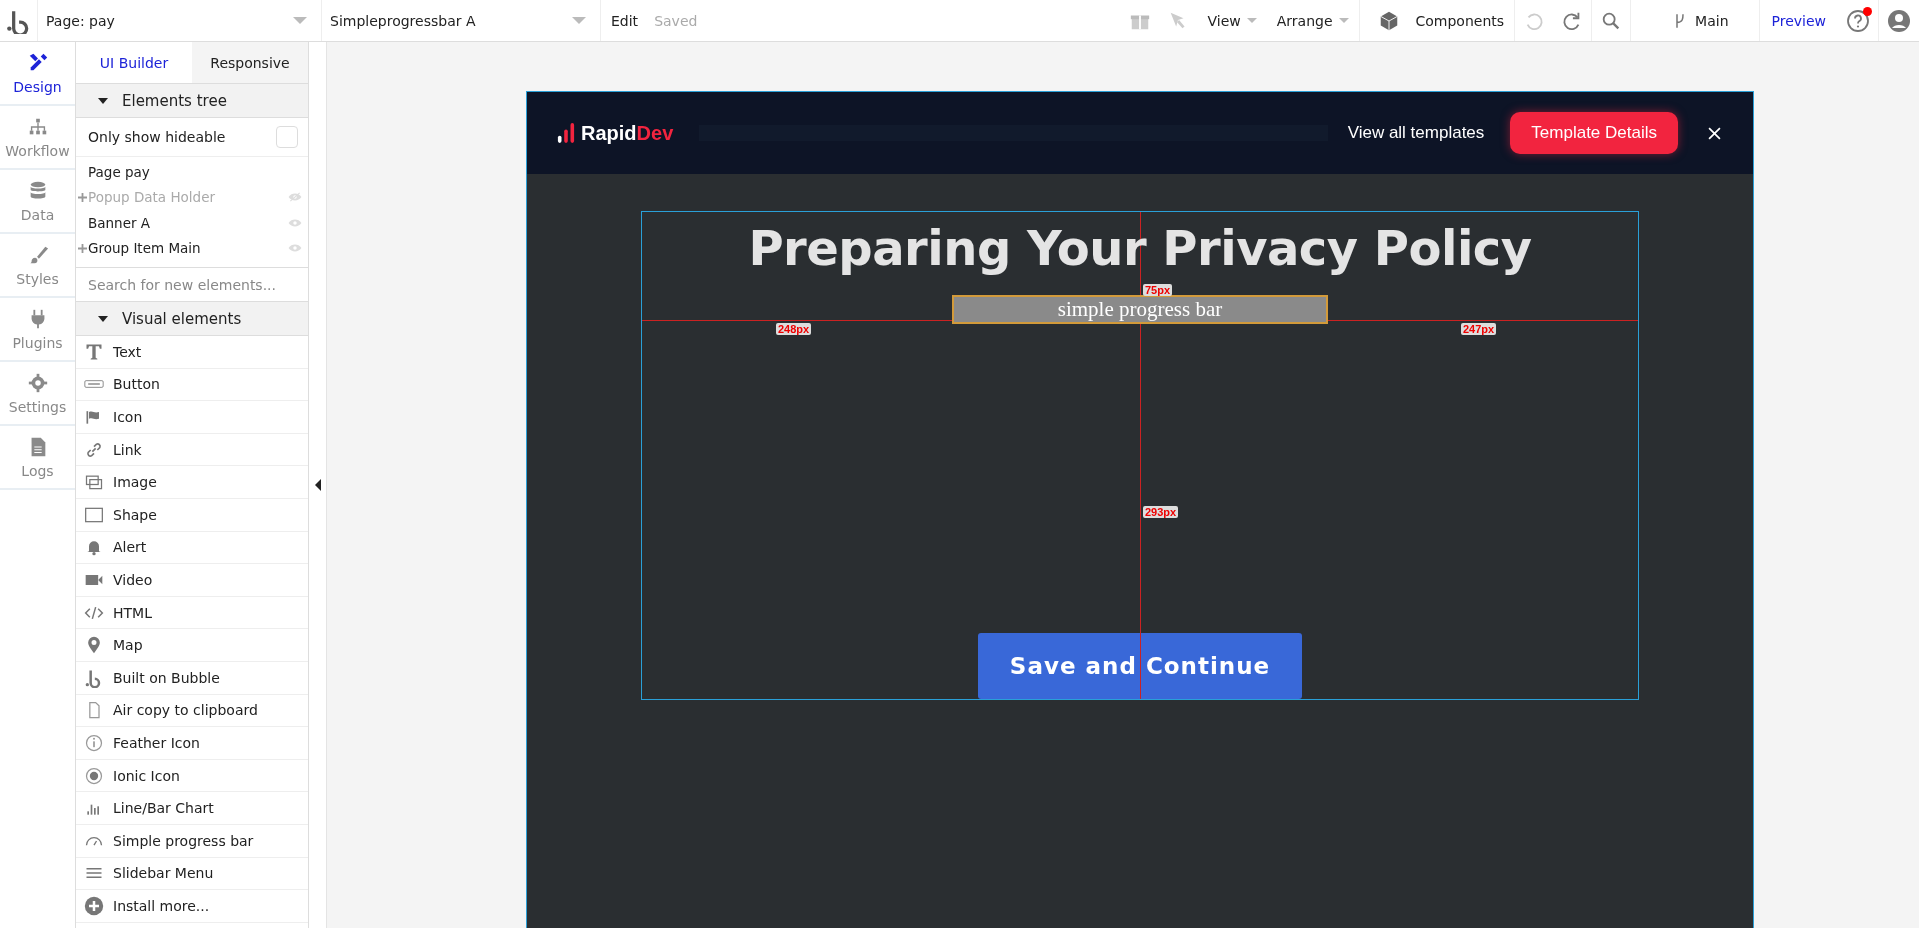  What do you see at coordinates (192, 352) in the screenshot?
I see `element-list-item: Text` at bounding box center [192, 352].